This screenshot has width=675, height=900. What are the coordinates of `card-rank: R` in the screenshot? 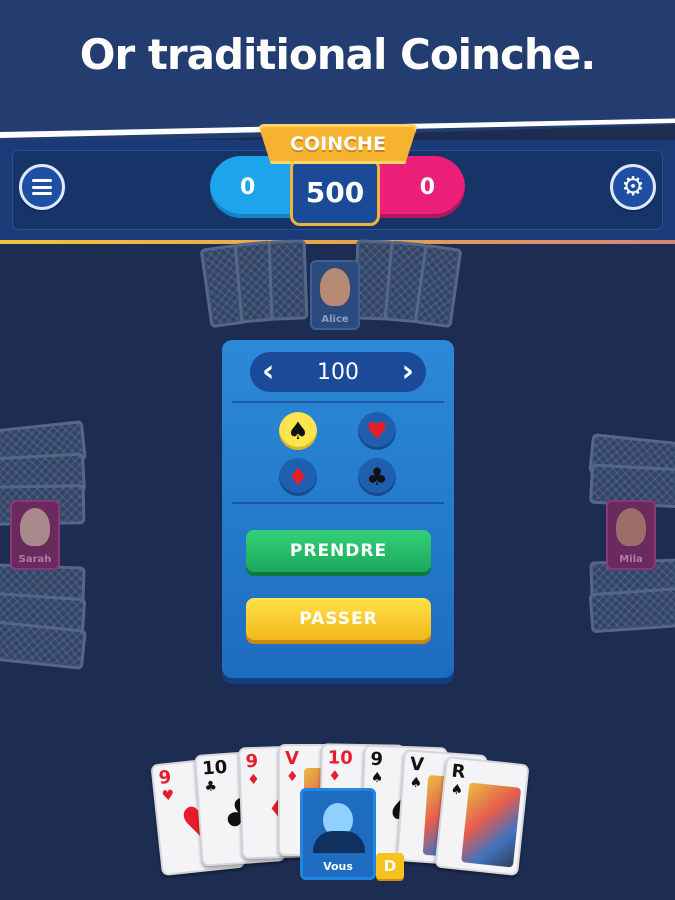 It's located at (458, 771).